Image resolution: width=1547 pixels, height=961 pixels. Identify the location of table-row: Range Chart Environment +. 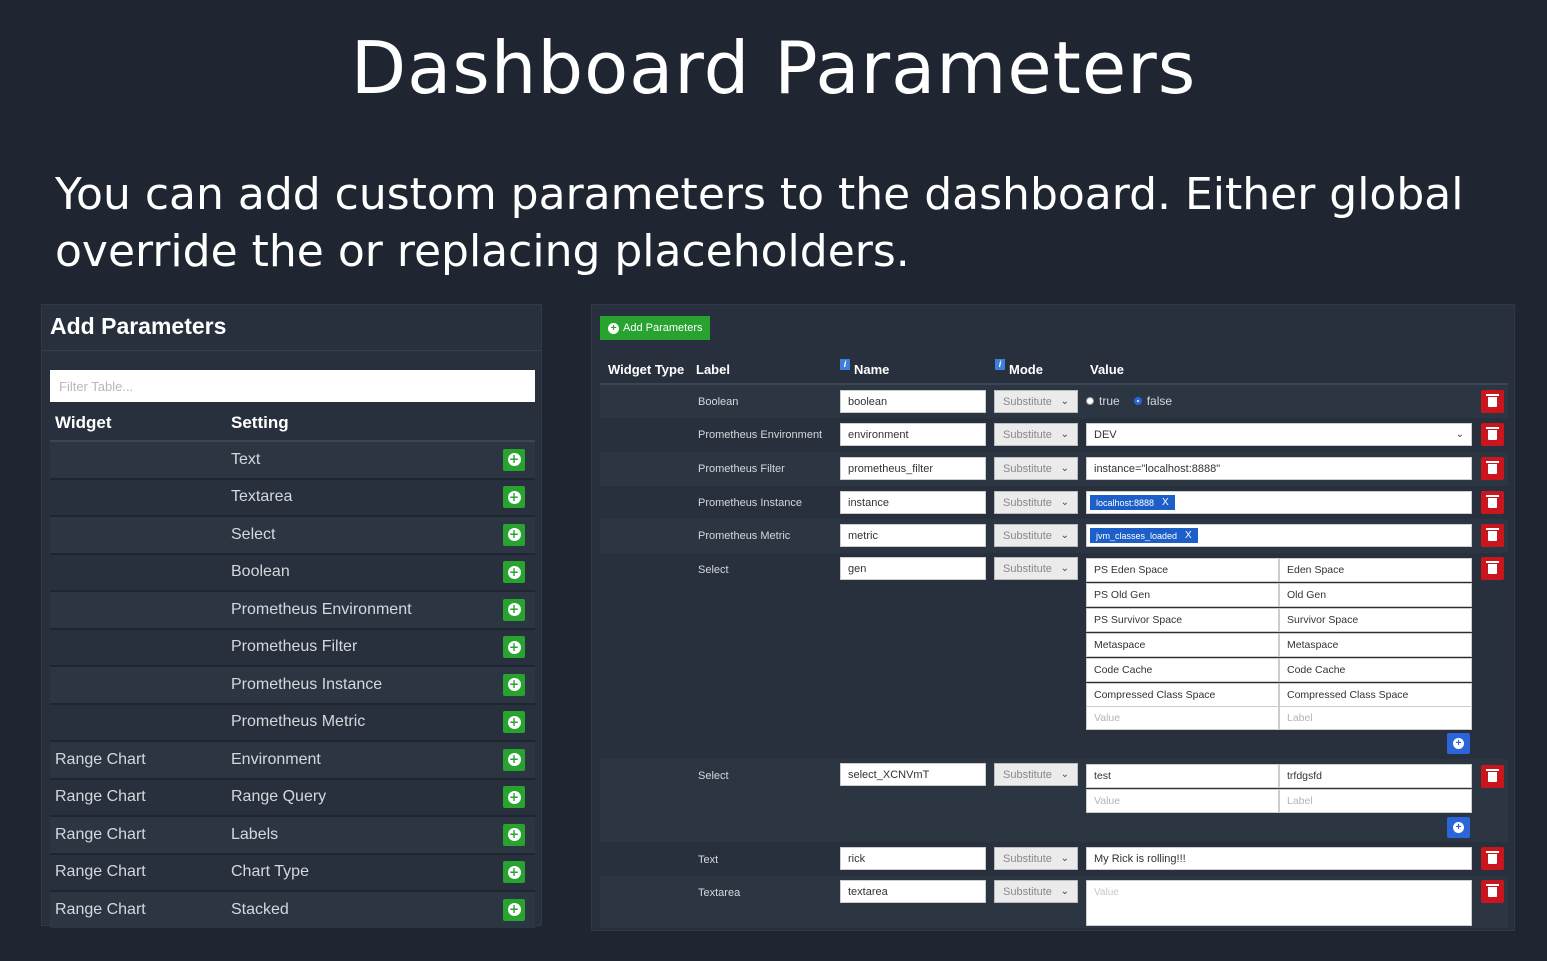
(292, 761).